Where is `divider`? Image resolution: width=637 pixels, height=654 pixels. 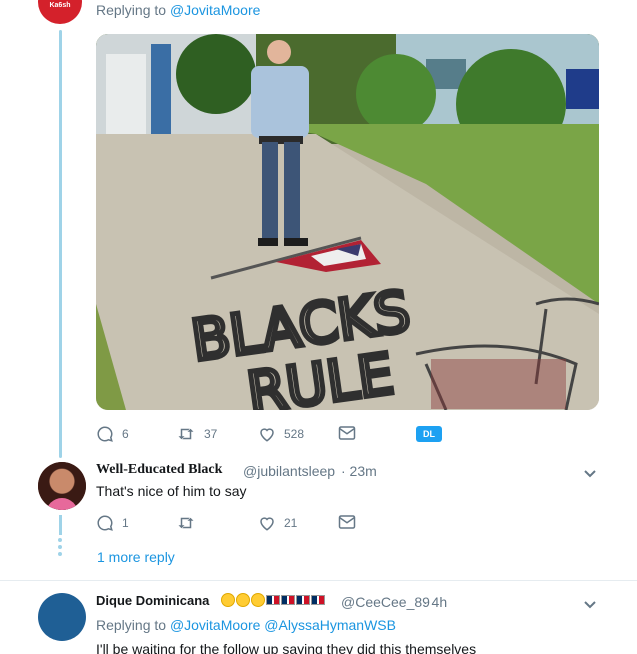 divider is located at coordinates (318, 580).